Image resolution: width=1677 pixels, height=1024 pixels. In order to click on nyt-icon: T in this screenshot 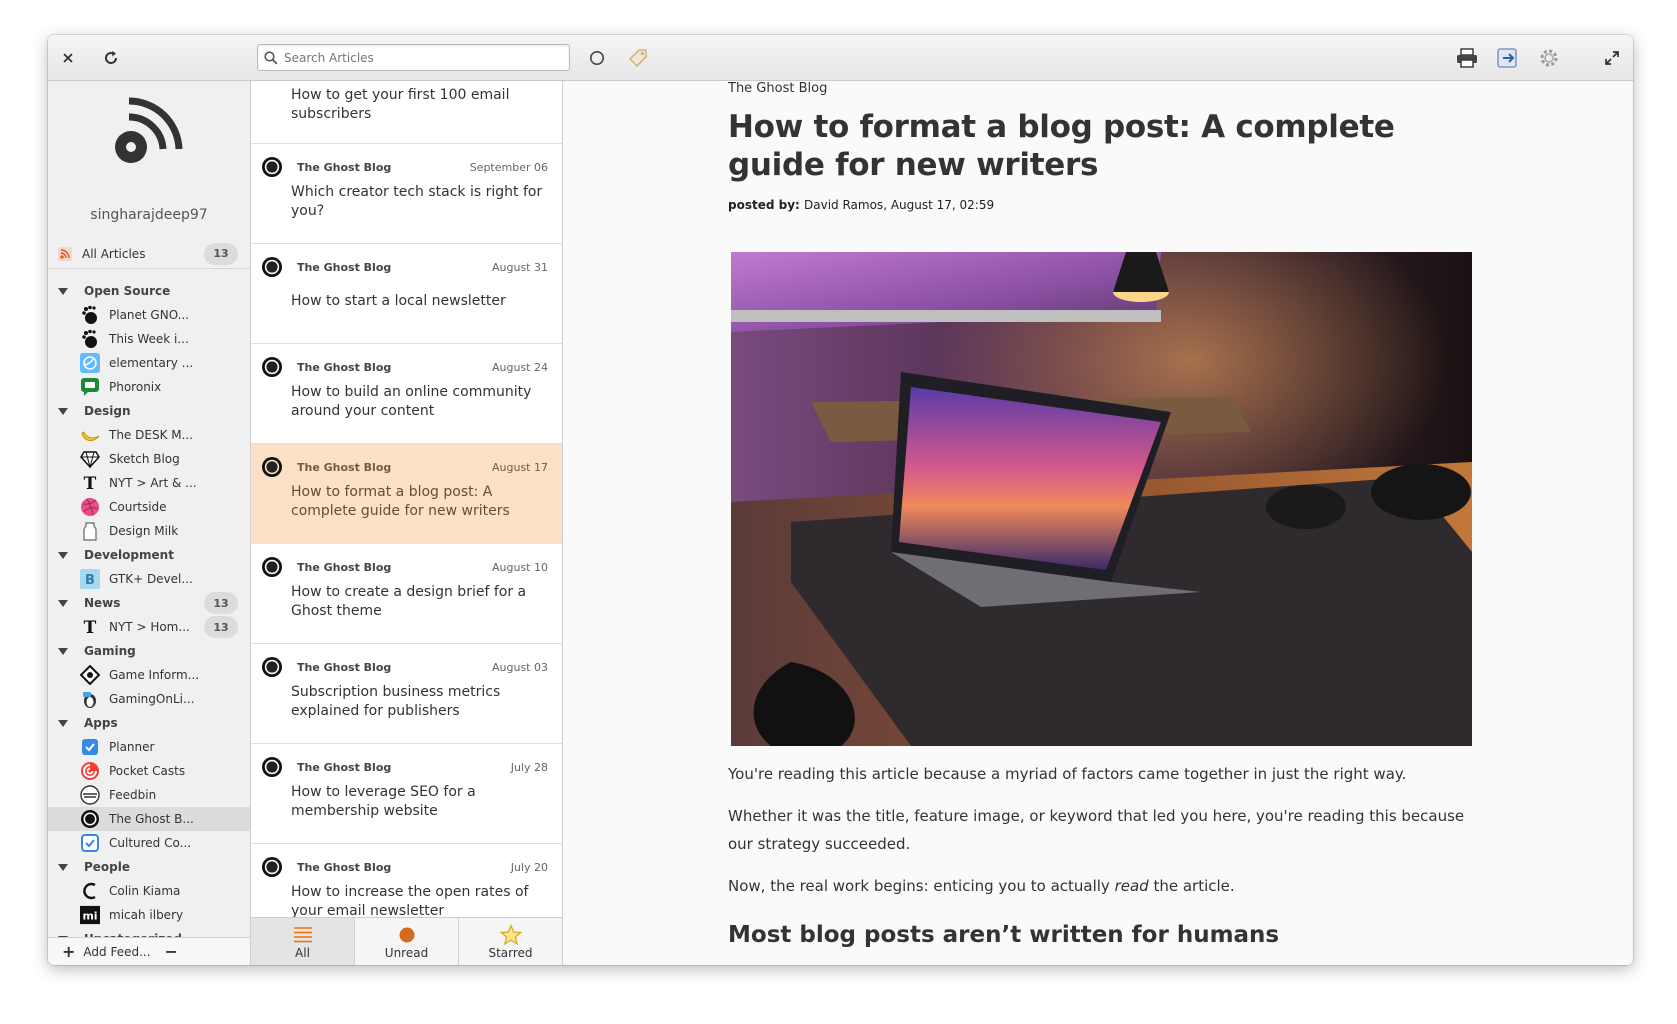, I will do `click(90, 483)`.